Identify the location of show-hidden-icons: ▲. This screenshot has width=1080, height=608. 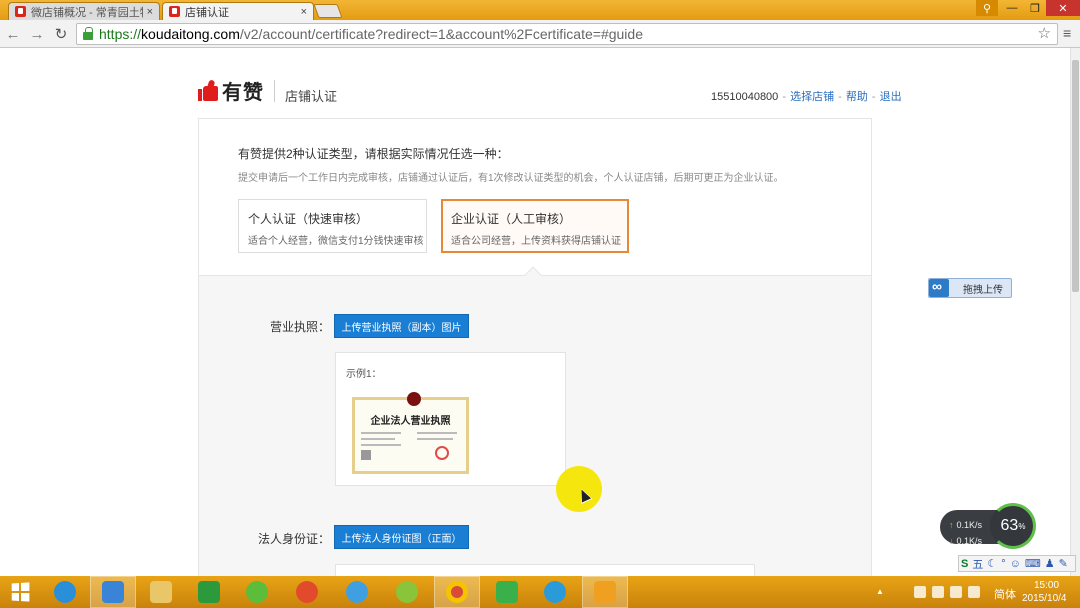
(880, 591).